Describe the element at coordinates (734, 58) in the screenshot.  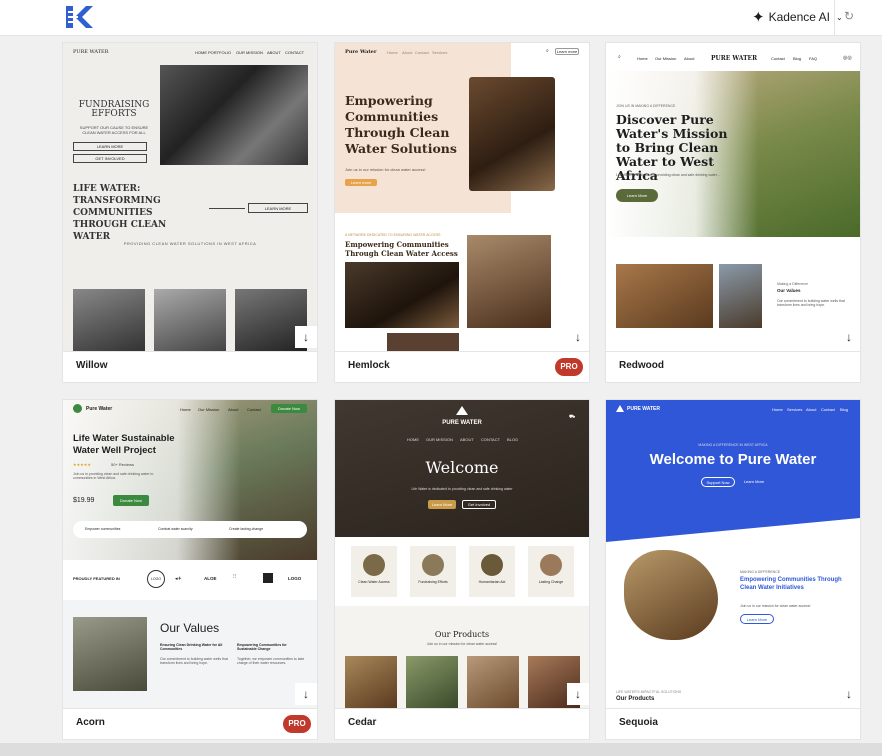
I see `redwood-brand: PURE WATER` at that location.